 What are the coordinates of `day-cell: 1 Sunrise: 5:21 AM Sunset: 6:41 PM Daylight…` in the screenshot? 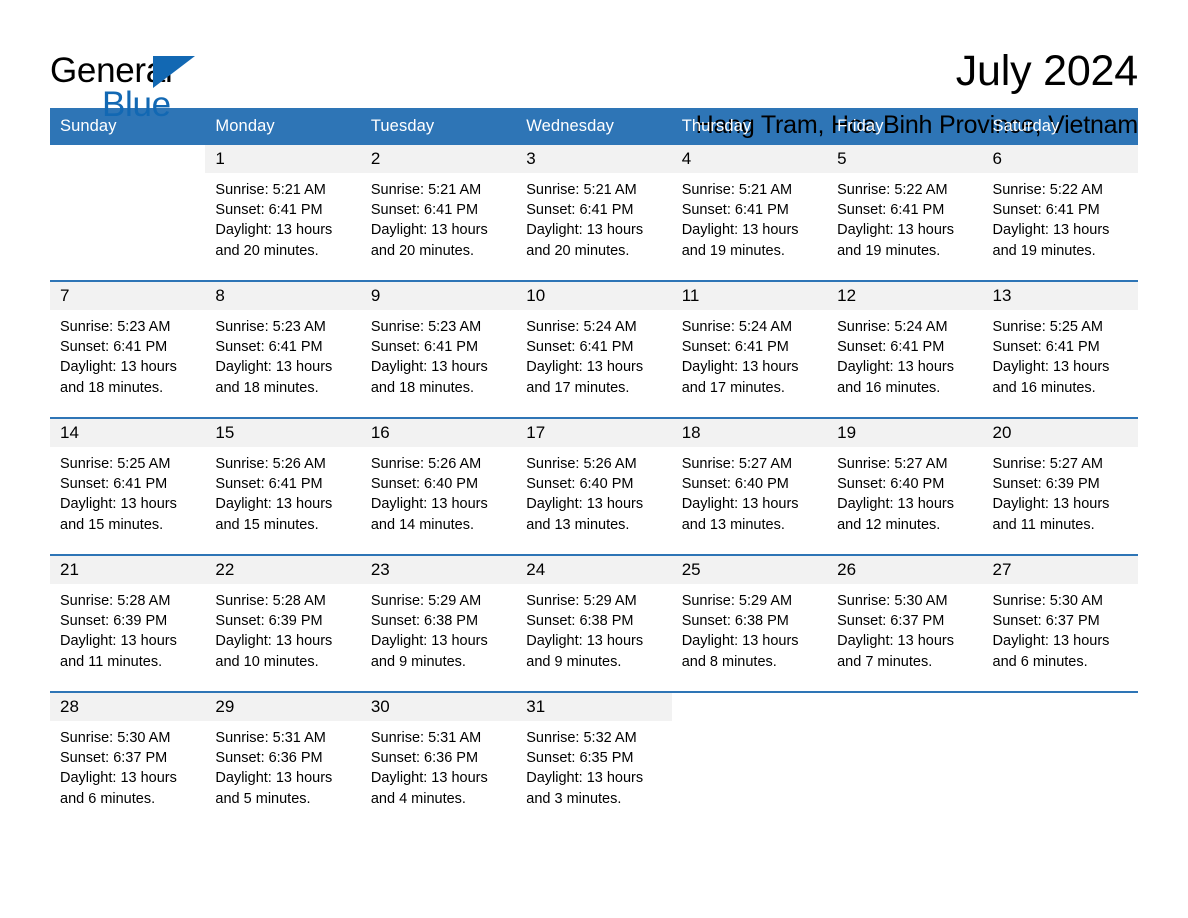 It's located at (283, 212).